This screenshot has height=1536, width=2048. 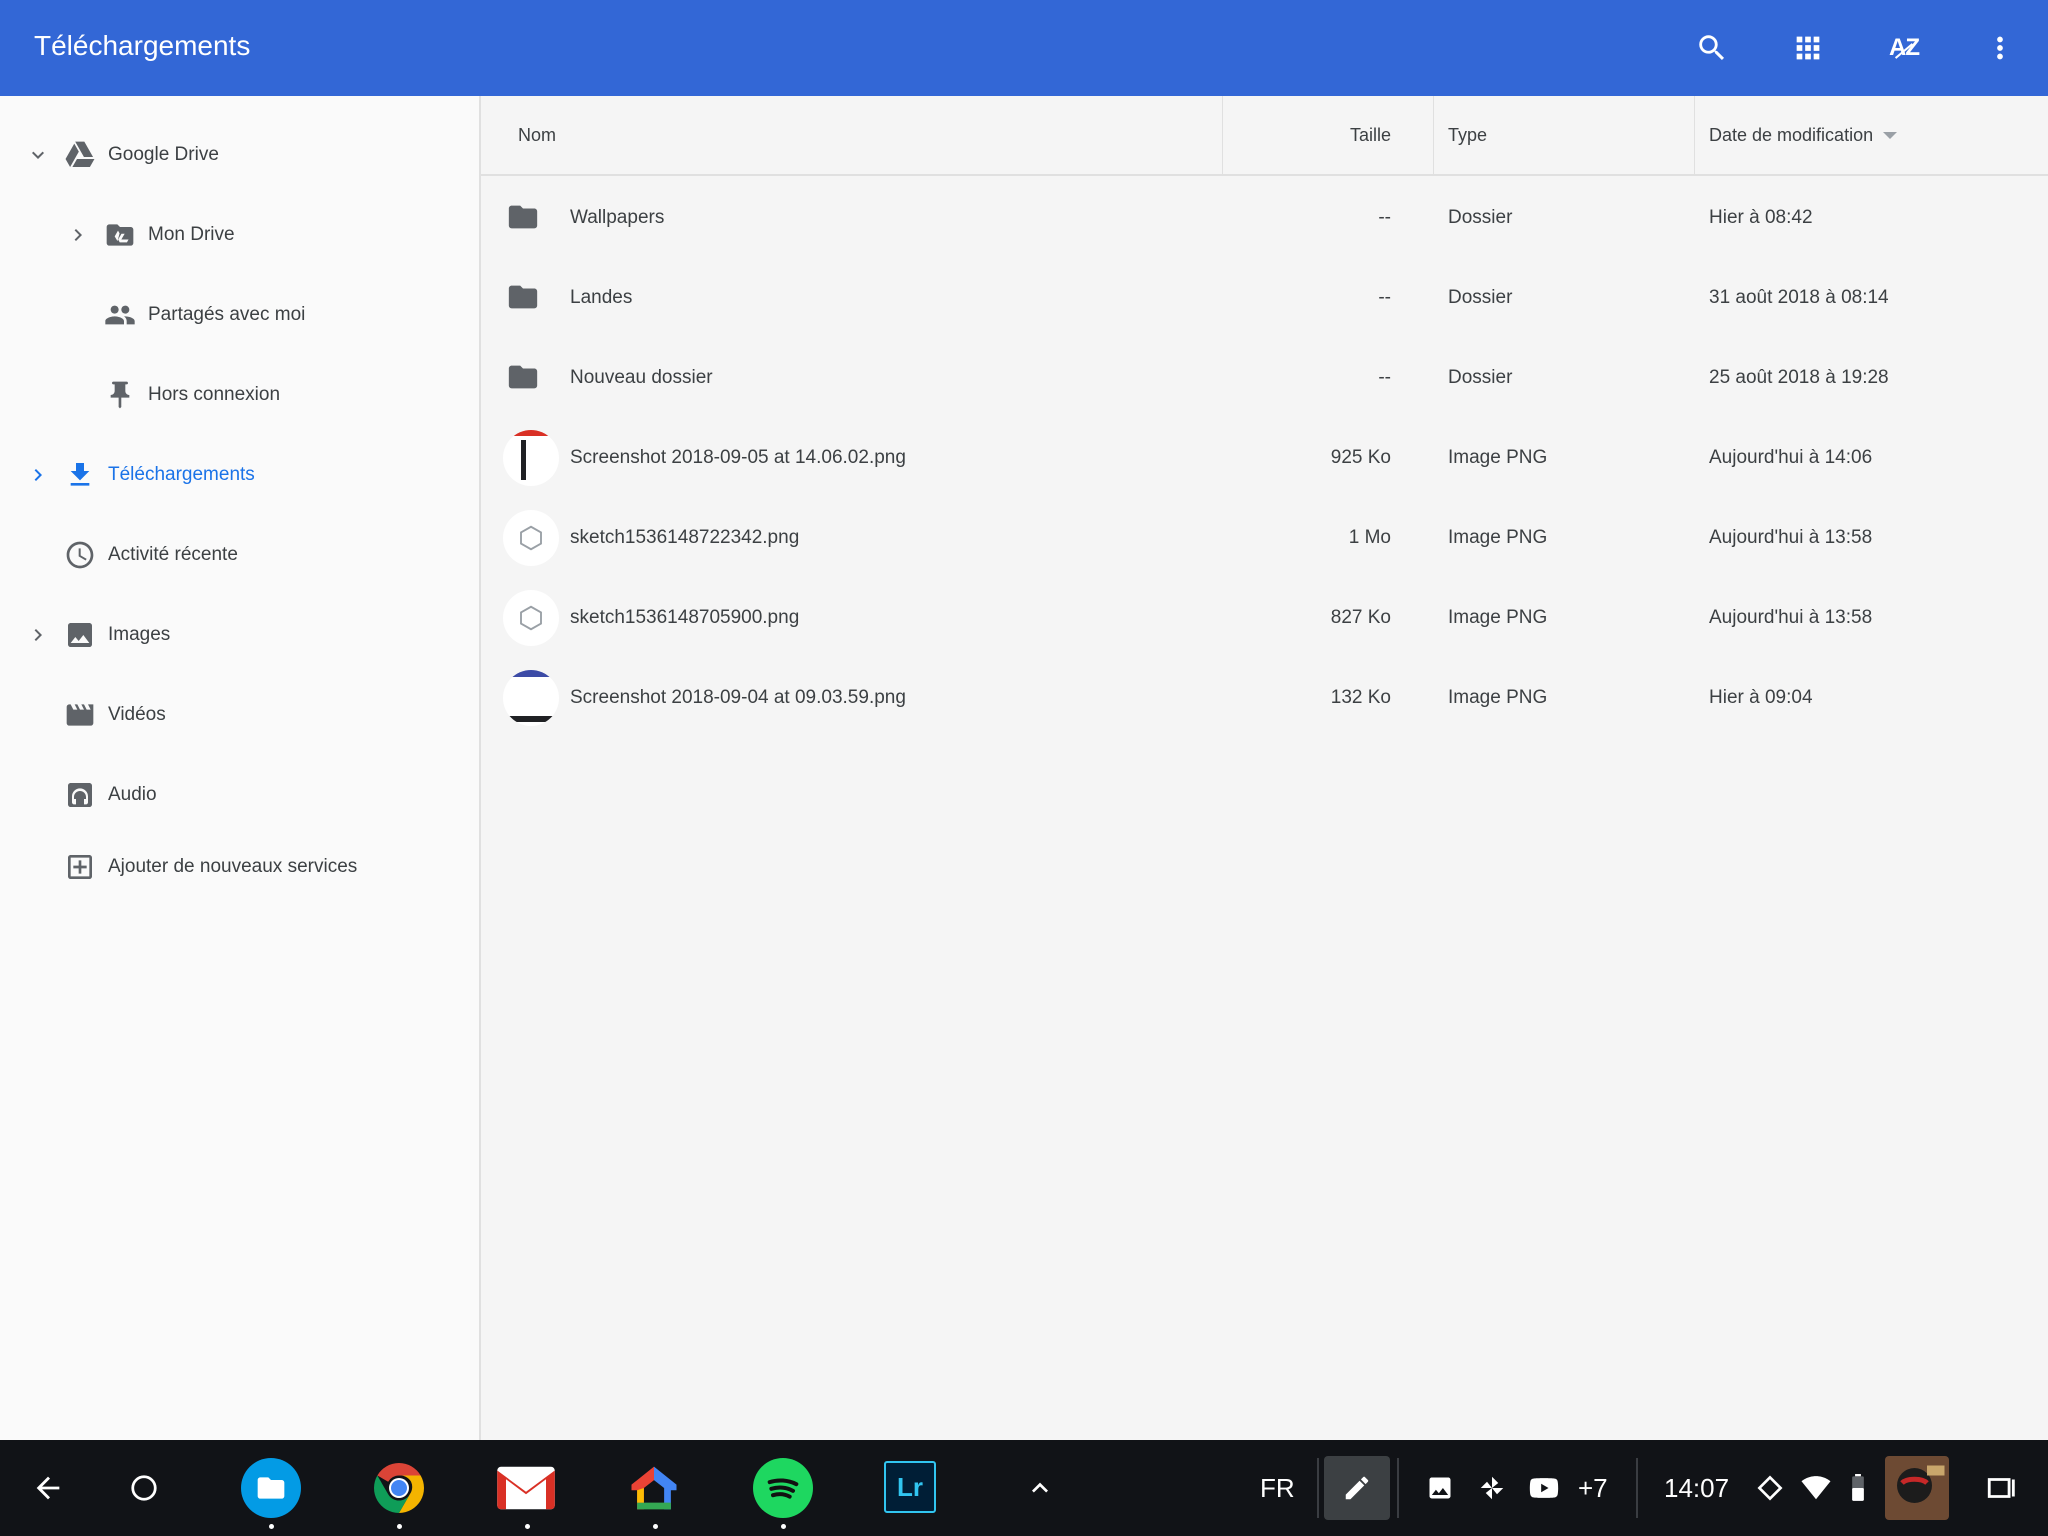 I want to click on google-home-app-icon, so click(x=654, y=1488).